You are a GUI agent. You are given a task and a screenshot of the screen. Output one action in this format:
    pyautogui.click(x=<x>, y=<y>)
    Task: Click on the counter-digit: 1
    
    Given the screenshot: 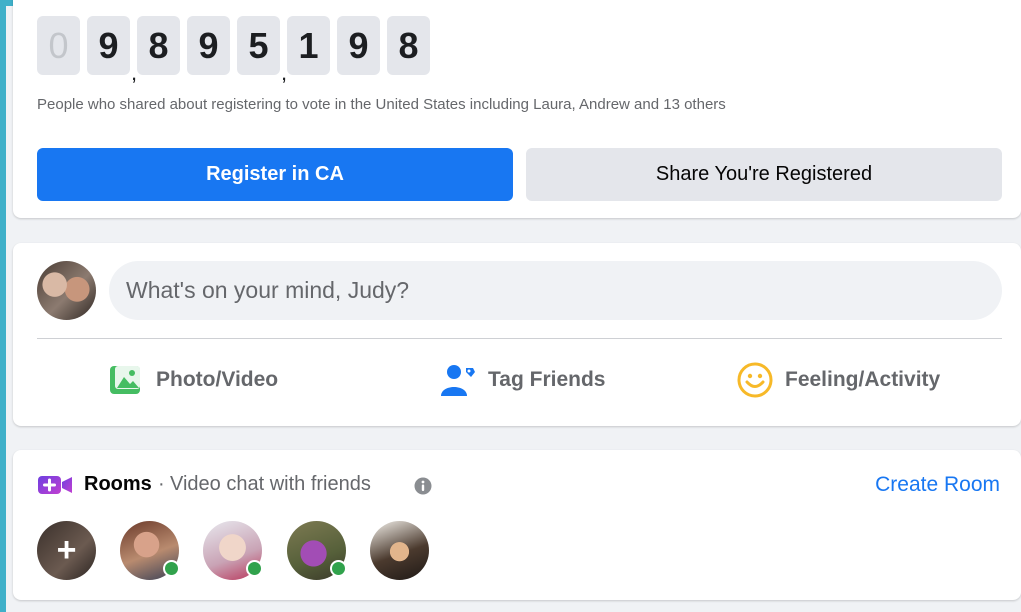 What is the action you would take?
    pyautogui.click(x=308, y=45)
    